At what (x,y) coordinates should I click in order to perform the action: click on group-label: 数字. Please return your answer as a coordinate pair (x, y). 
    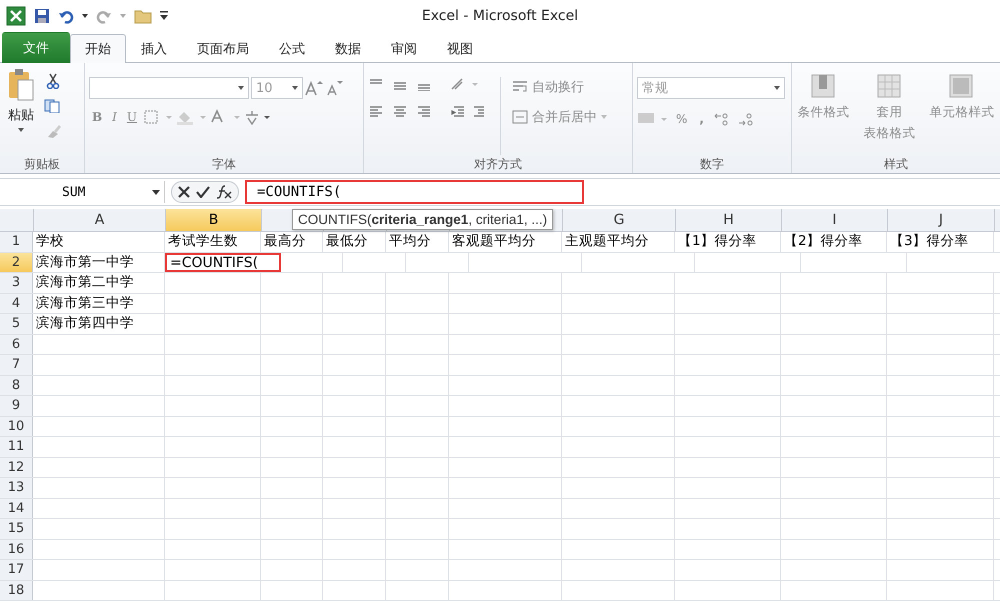
    Looking at the image, I should click on (712, 164).